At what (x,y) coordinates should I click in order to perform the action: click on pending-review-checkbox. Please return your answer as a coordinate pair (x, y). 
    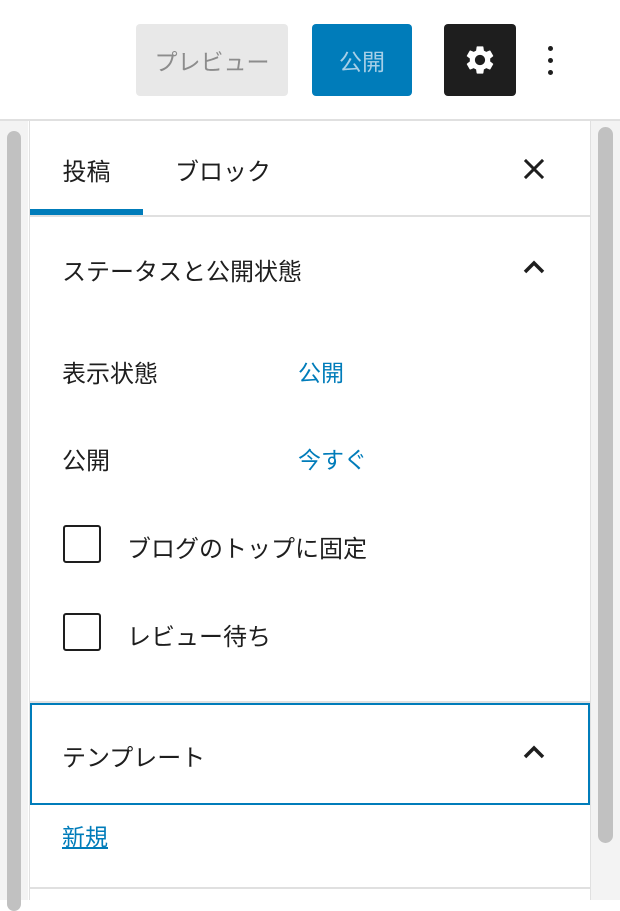
    Looking at the image, I should click on (82, 632).